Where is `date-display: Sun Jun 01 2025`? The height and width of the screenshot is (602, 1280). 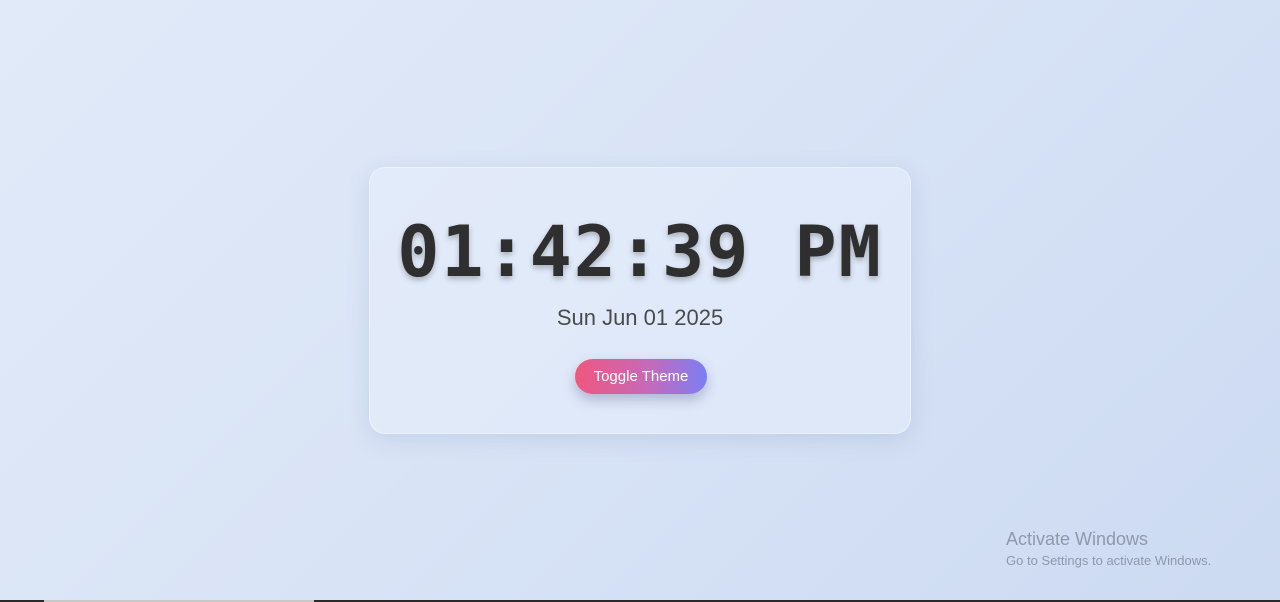
date-display: Sun Jun 01 2025 is located at coordinates (640, 317).